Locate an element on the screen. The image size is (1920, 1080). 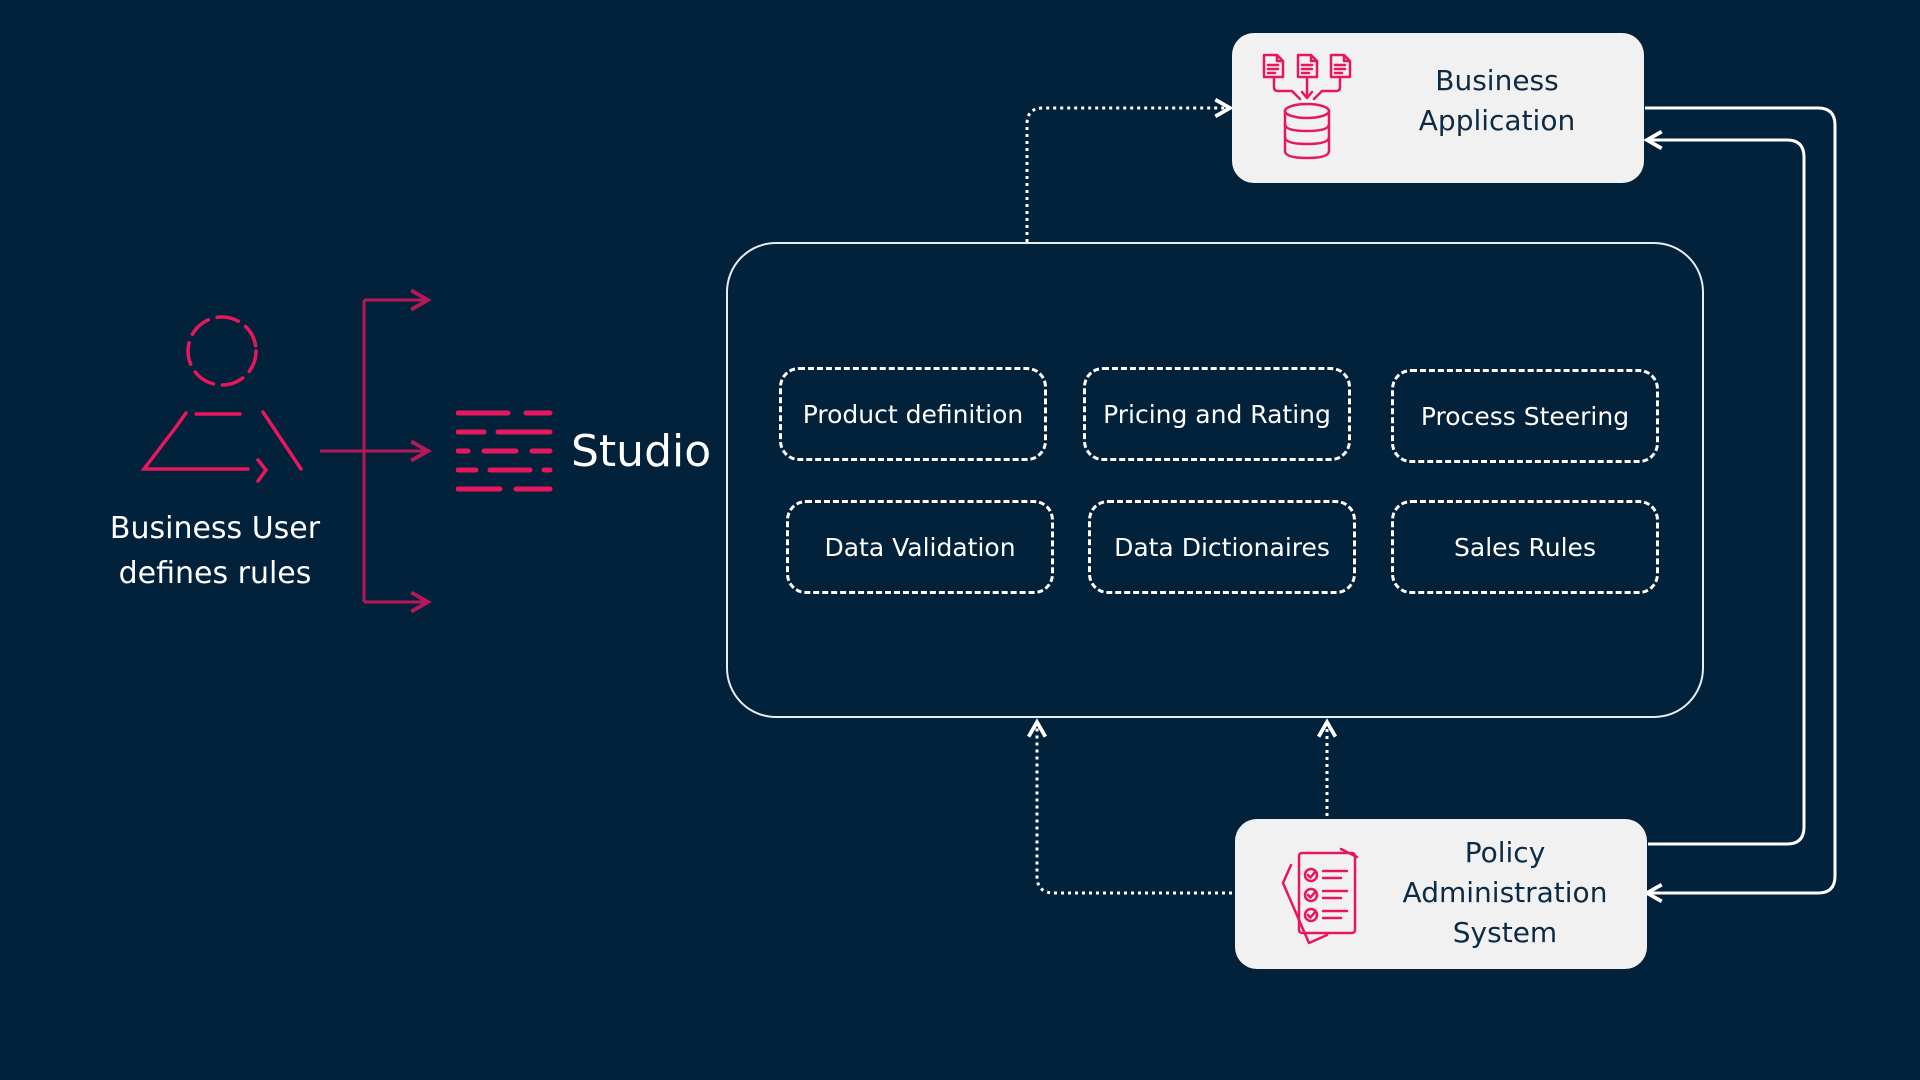
module-product-definition: Product definition is located at coordinates (913, 414).